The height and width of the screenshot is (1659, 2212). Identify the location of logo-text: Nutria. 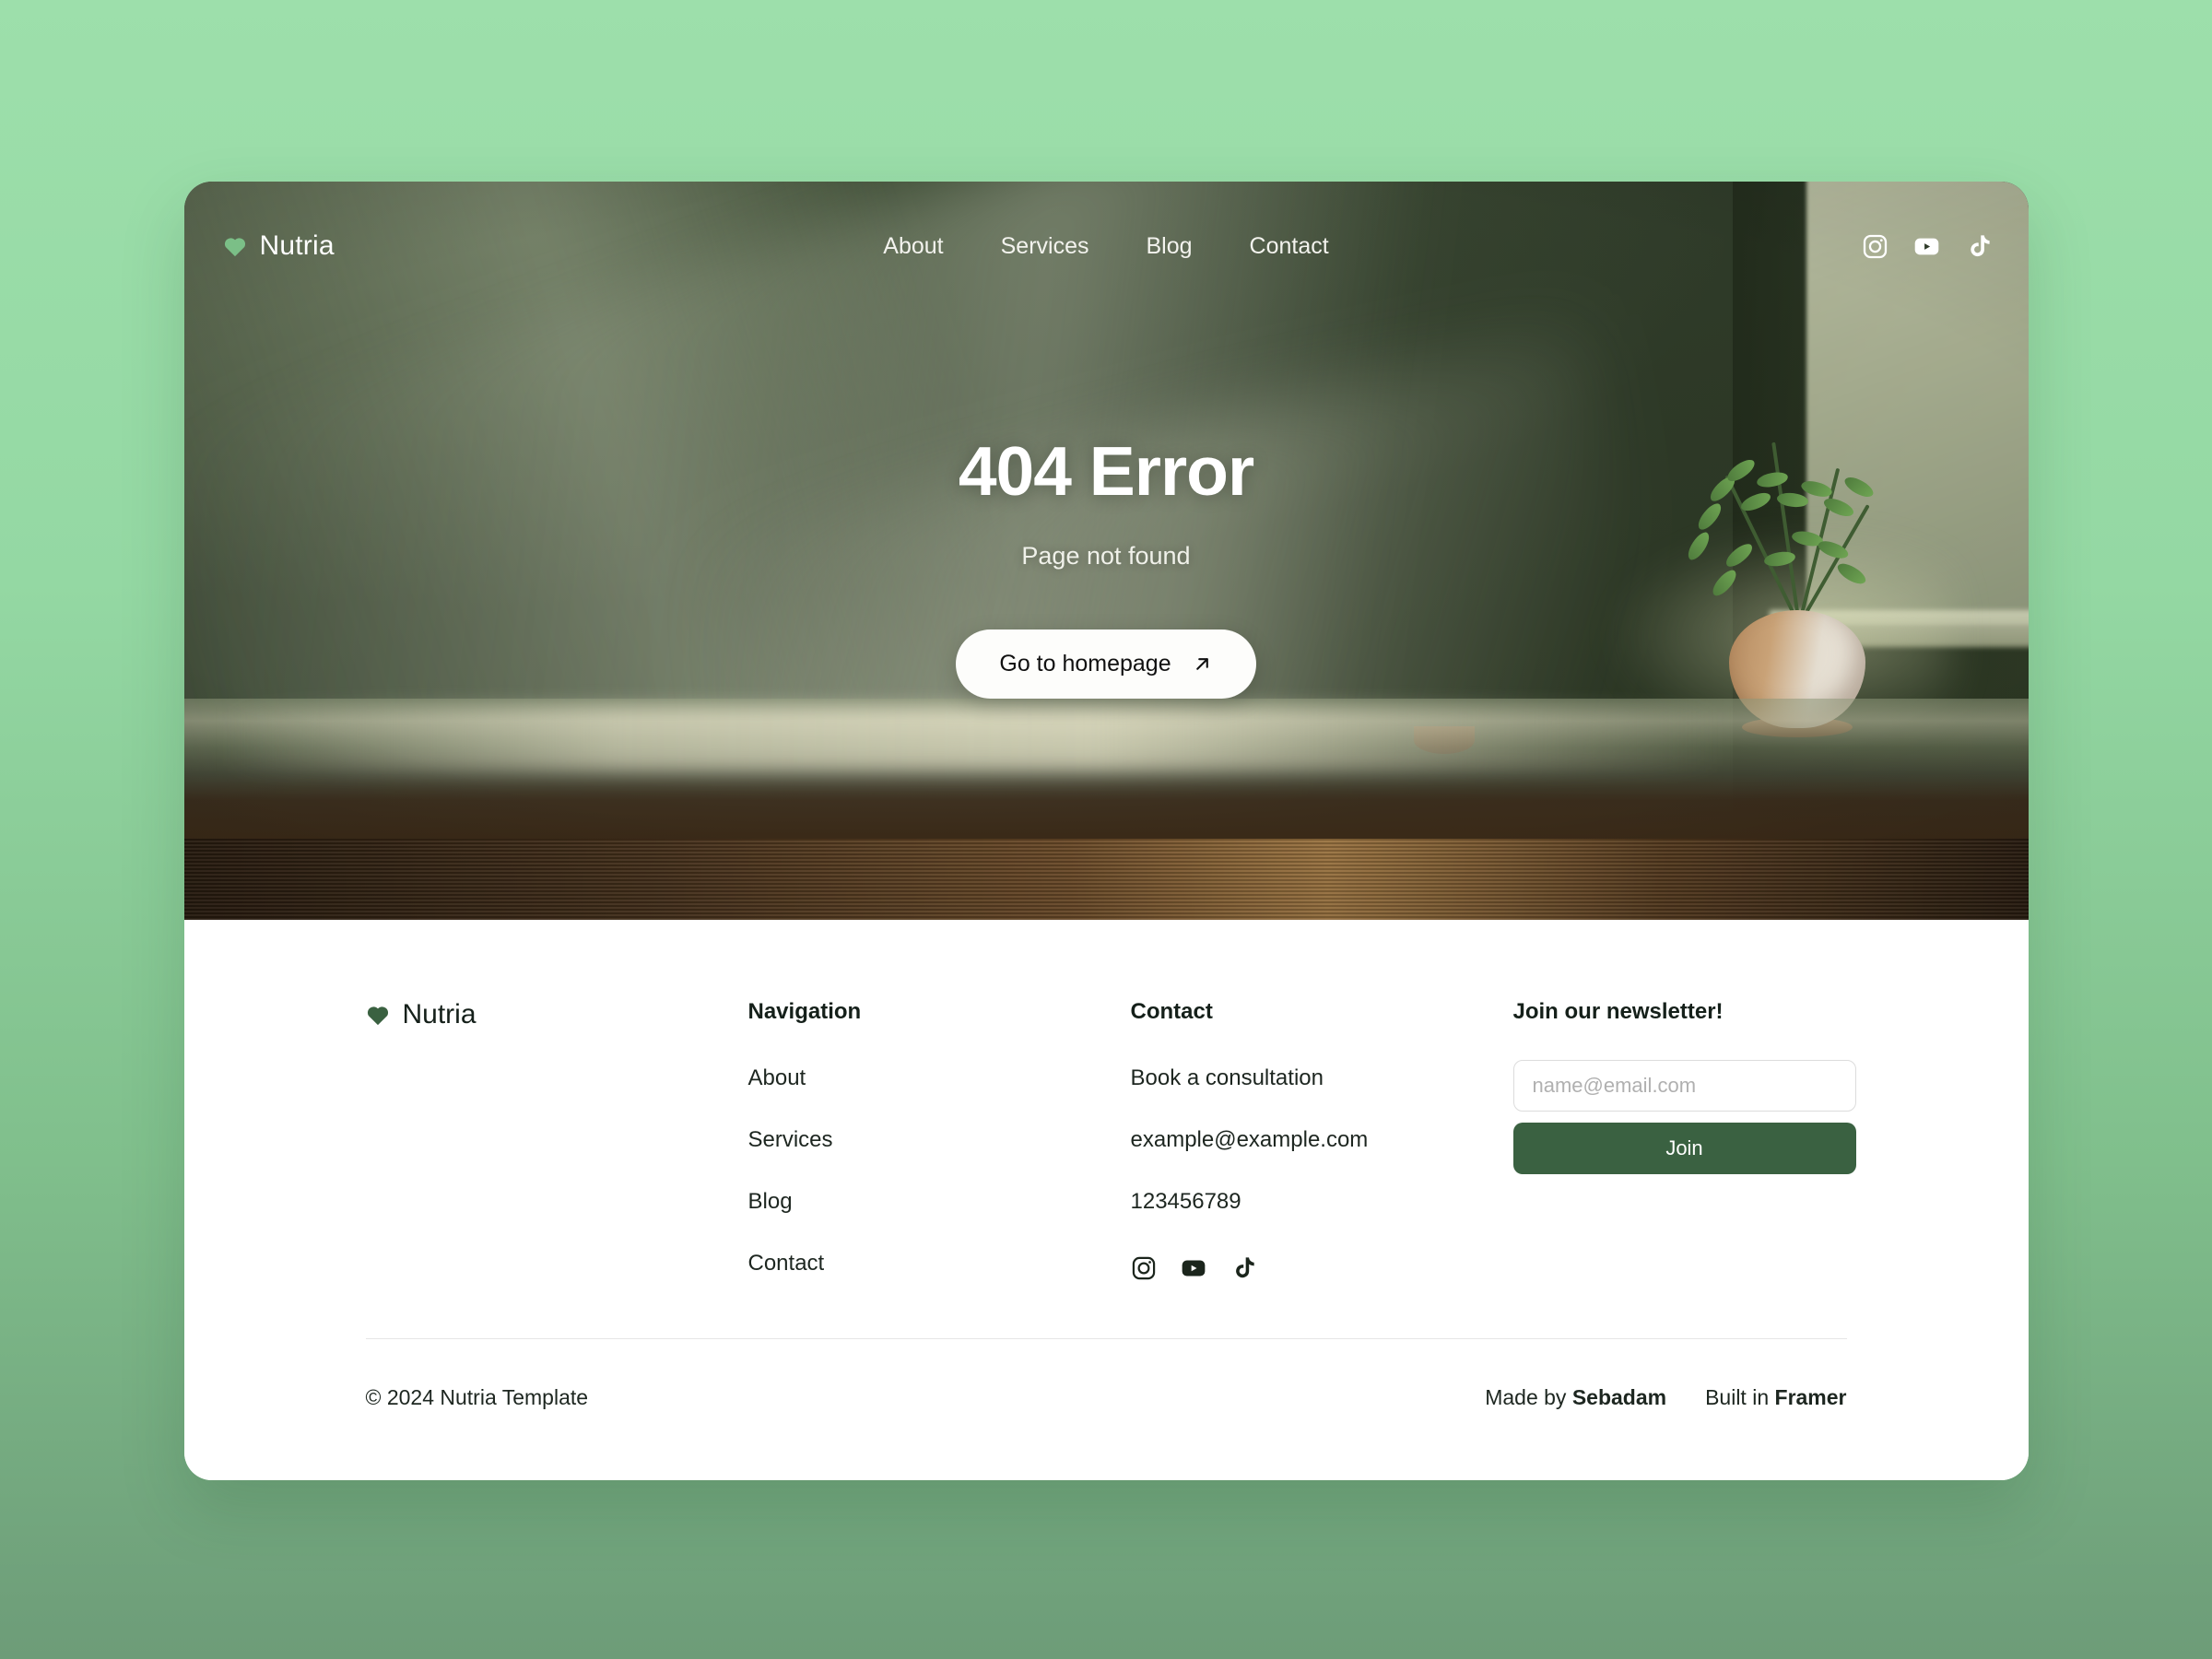
(297, 245).